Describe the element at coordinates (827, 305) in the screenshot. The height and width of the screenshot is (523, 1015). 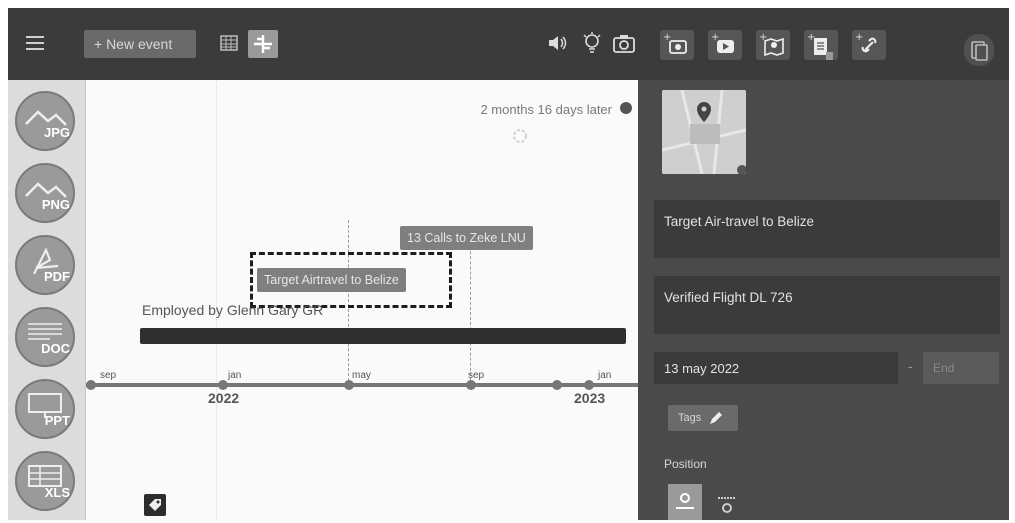
I see `event-description-field: Verified Flight DL 726` at that location.